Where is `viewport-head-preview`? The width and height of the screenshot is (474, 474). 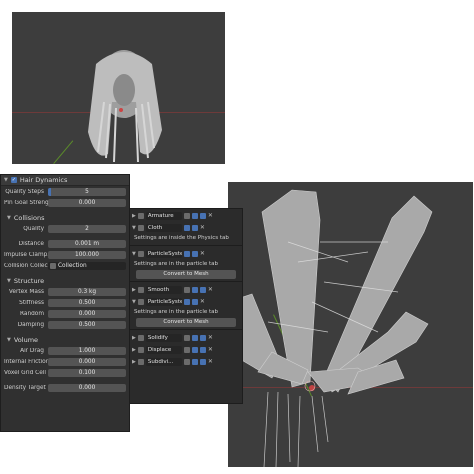
viewport-head-preview is located at coordinates (118, 88).